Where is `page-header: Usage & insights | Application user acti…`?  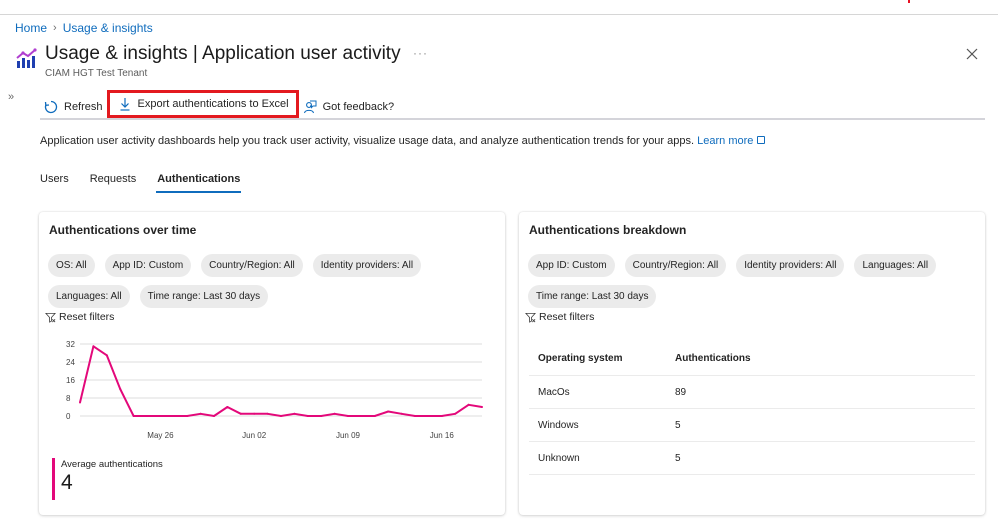 page-header: Usage & insights | Application user acti… is located at coordinates (208, 60).